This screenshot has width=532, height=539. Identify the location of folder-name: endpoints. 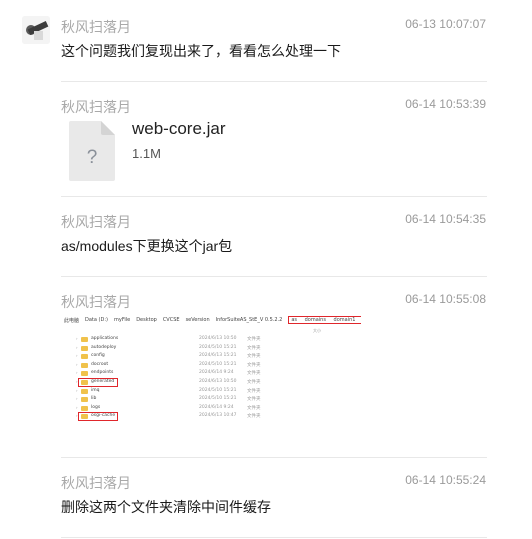
(102, 373).